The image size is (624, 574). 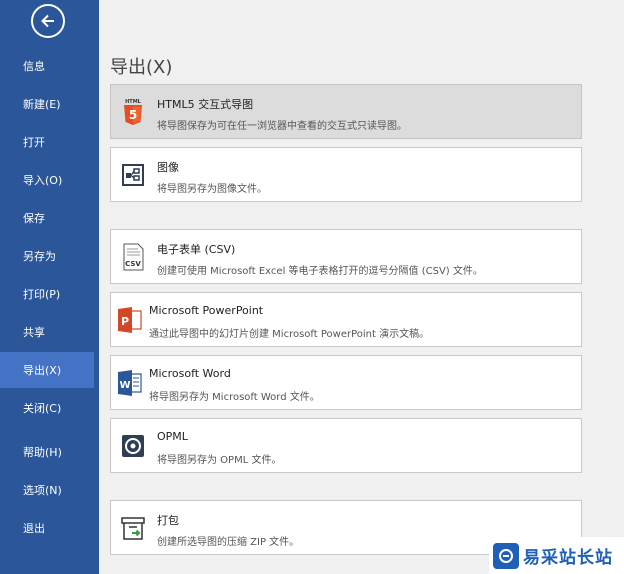 What do you see at coordinates (133, 102) in the screenshot?
I see `svg-text: HTML` at bounding box center [133, 102].